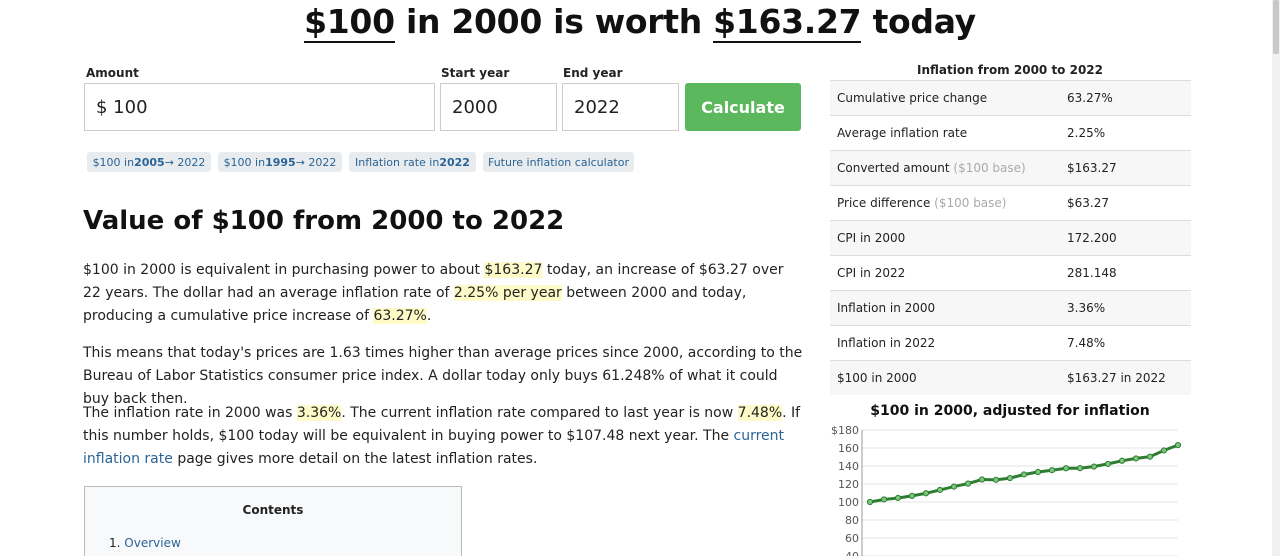 Image resolution: width=1280 pixels, height=556 pixels. I want to click on row-key: Price difference ($100 base), so click(921, 203).